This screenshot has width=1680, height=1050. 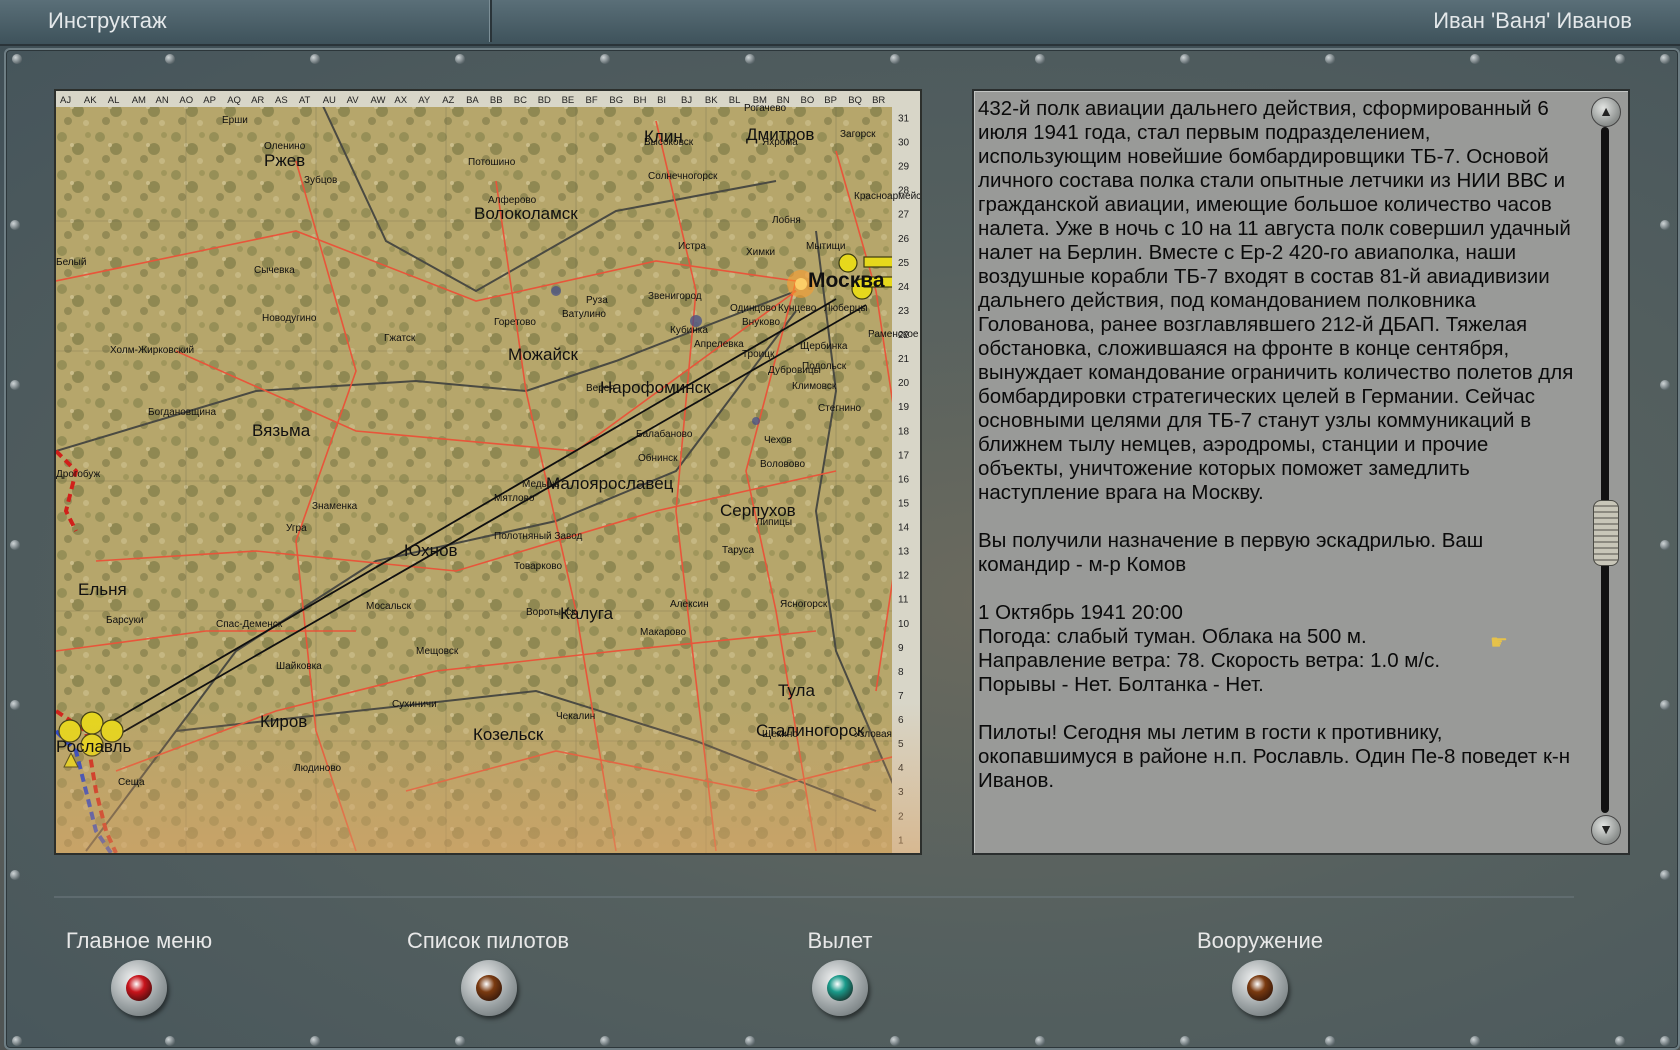 I want to click on town-label: Медынь, so click(x=541, y=484).